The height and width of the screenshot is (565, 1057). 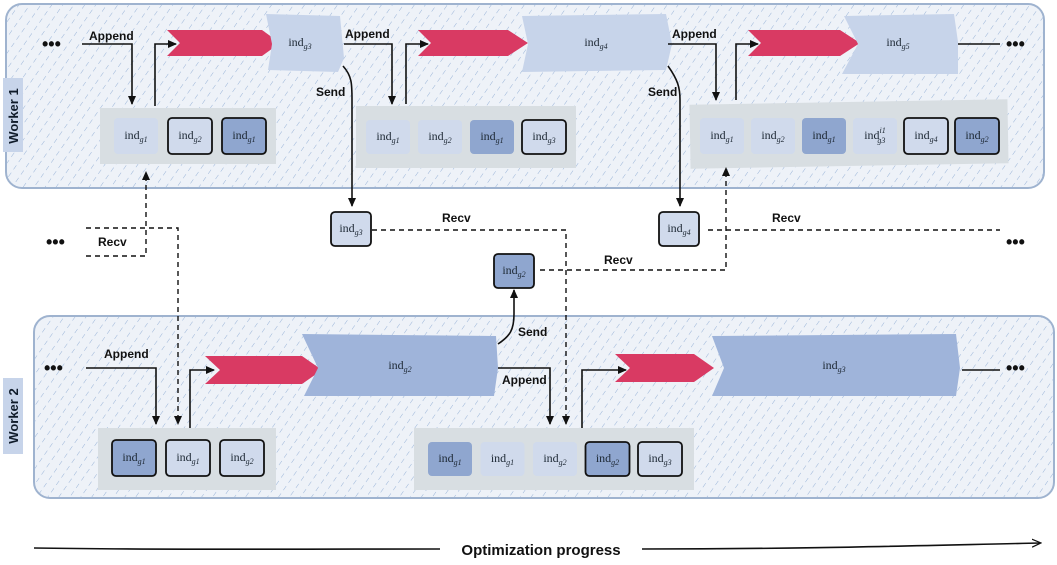 What do you see at coordinates (1015, 242) in the screenshot?
I see `ellipsis-middle-end: •••` at bounding box center [1015, 242].